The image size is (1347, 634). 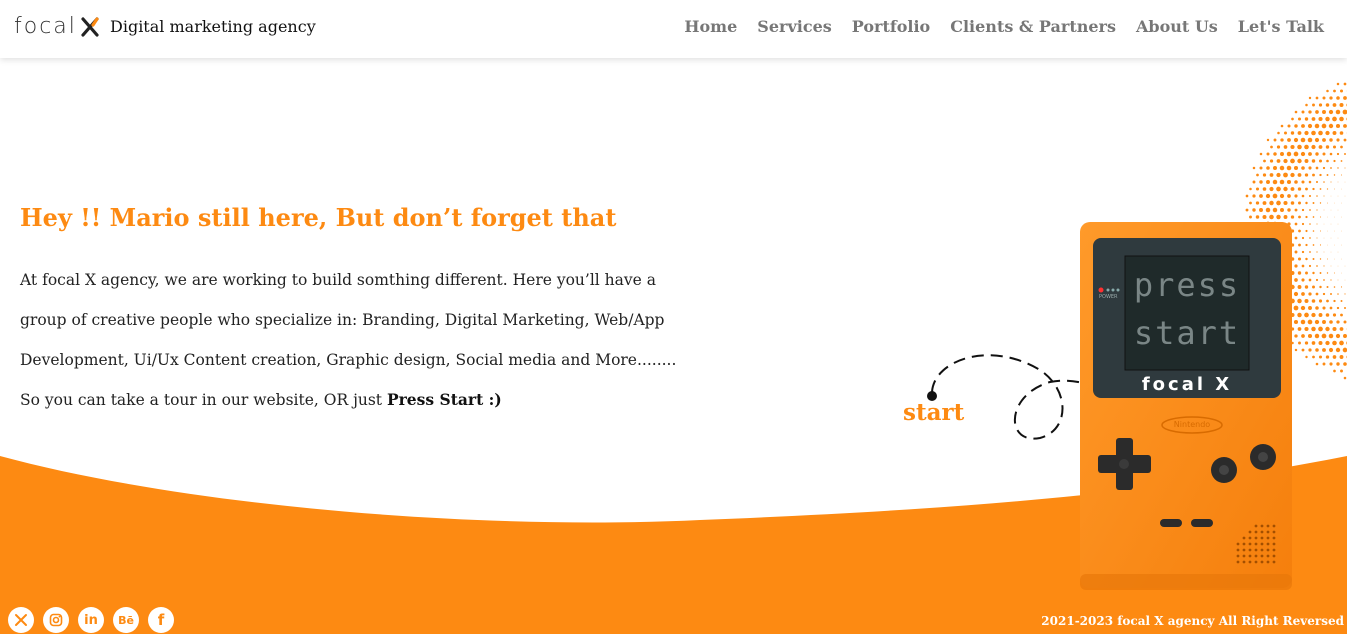 I want to click on start-label: start, so click(x=933, y=412).